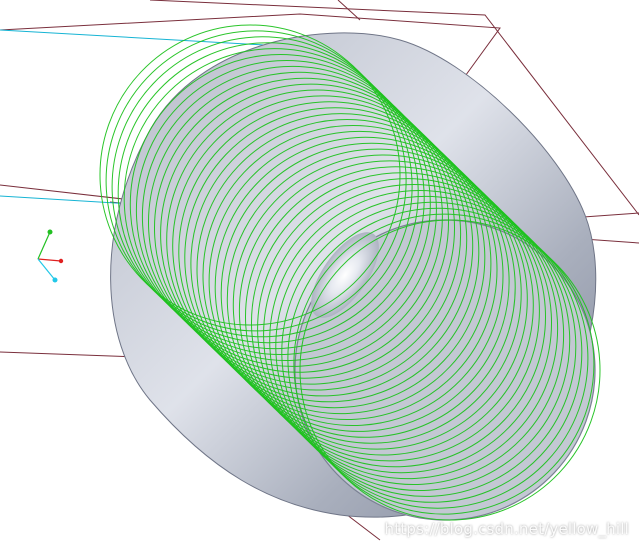  What do you see at coordinates (55, 280) in the screenshot?
I see `triad-z-dot` at bounding box center [55, 280].